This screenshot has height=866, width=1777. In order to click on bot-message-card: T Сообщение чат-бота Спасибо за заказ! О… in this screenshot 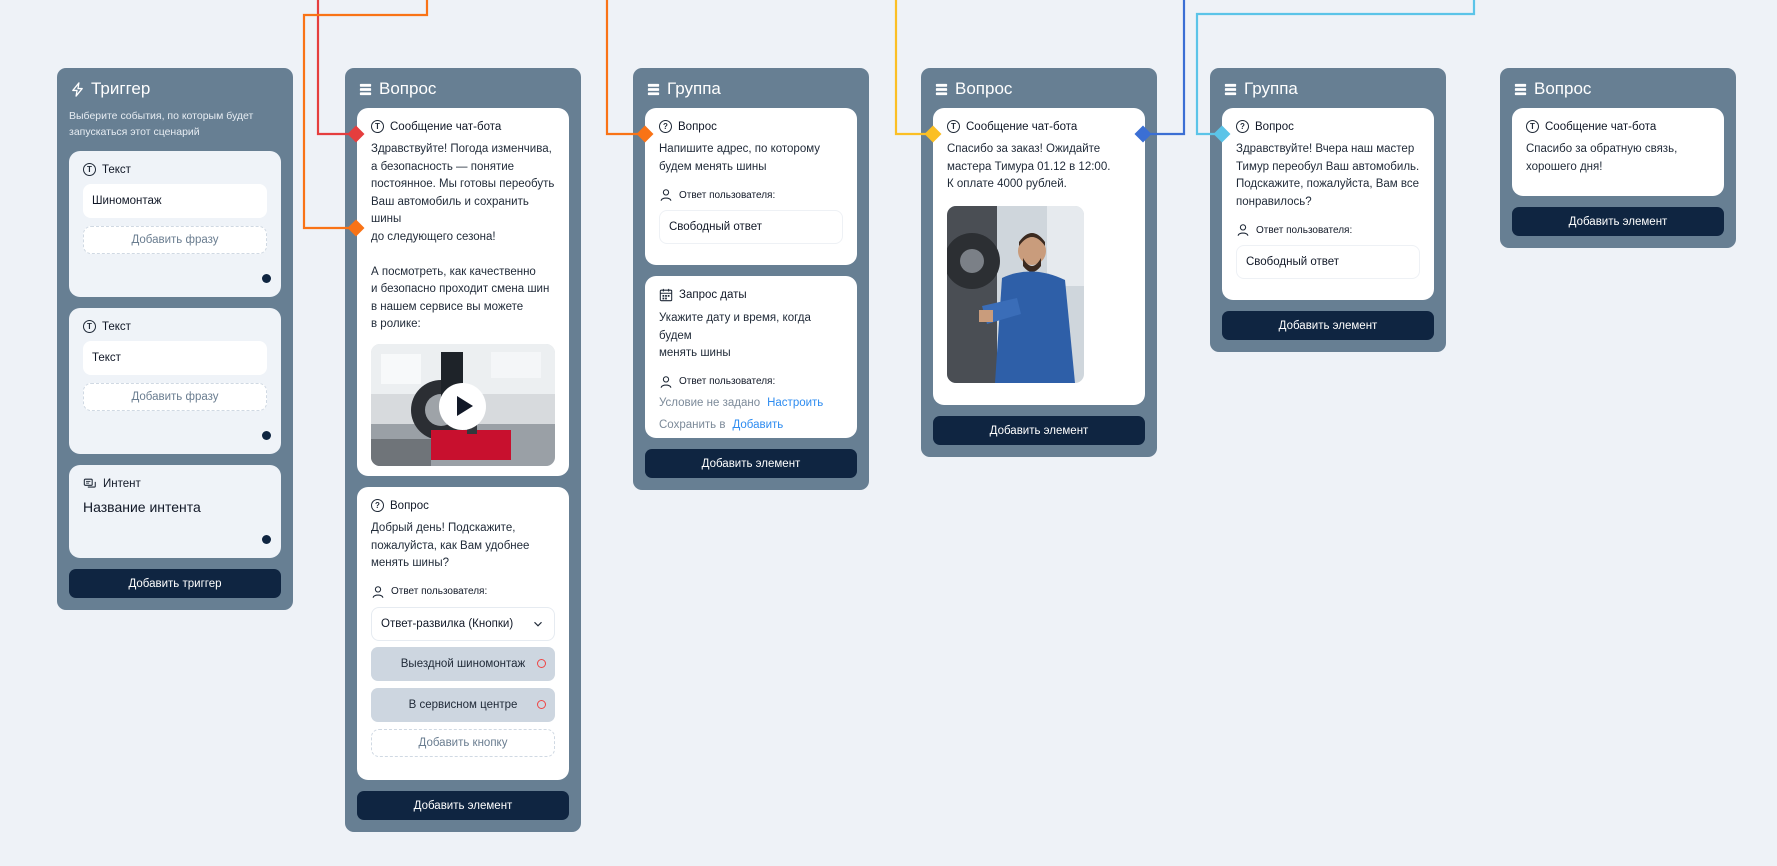, I will do `click(1039, 256)`.